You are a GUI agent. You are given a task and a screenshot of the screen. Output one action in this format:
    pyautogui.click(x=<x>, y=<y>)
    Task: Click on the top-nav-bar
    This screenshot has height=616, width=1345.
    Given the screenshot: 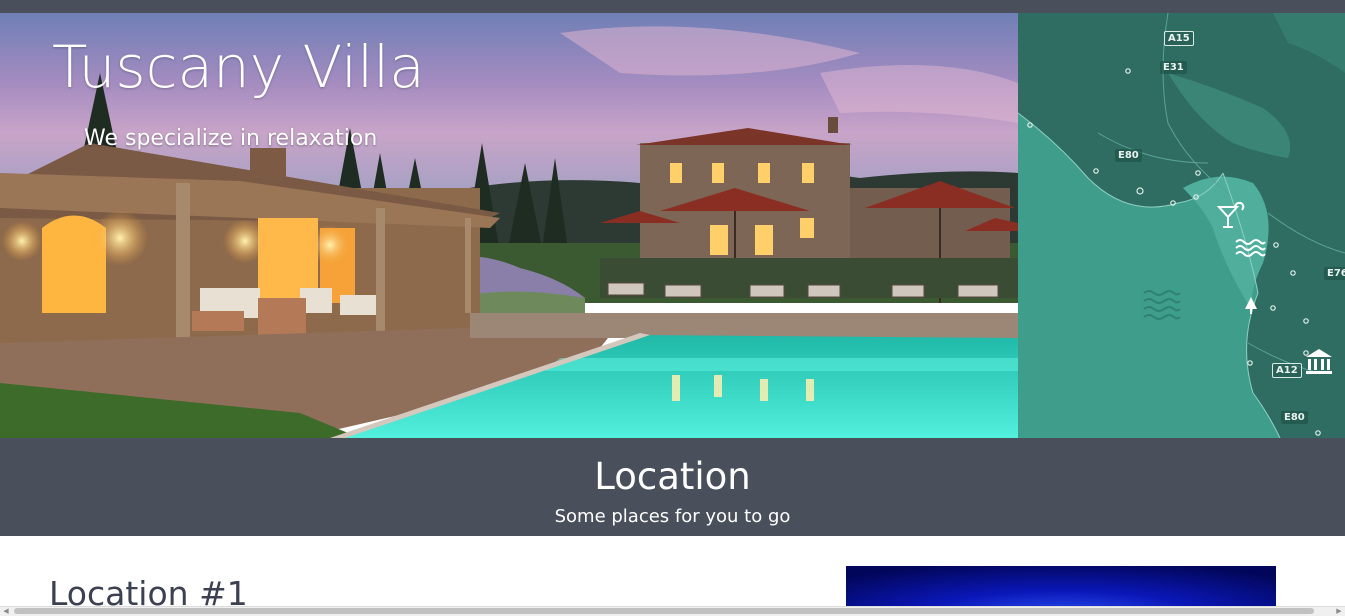 What is the action you would take?
    pyautogui.click(x=672, y=6)
    